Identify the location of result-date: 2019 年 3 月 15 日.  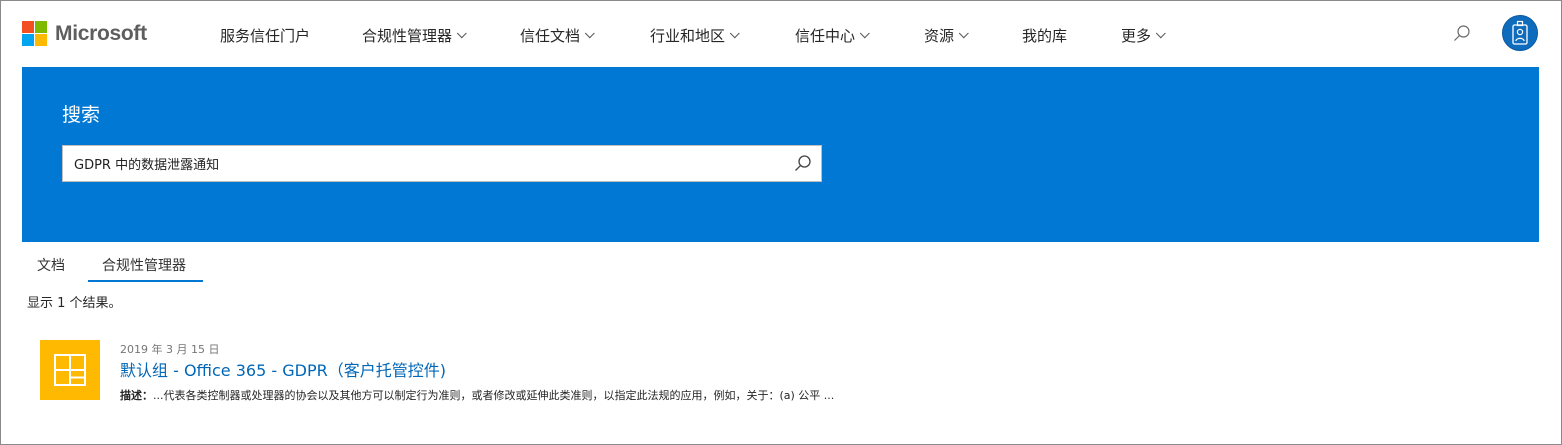
(170, 349).